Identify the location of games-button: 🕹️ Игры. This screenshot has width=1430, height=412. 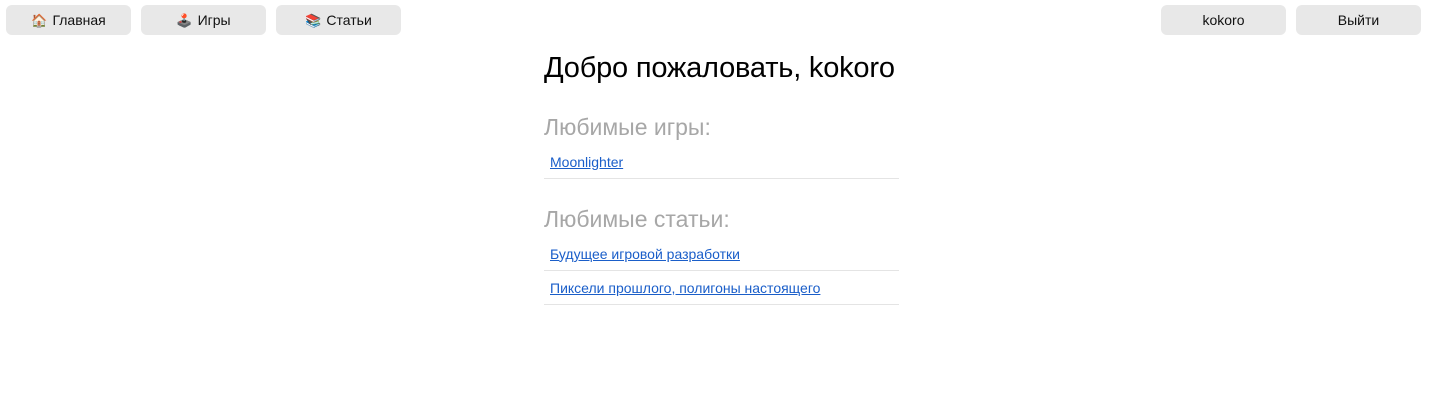
(203, 20).